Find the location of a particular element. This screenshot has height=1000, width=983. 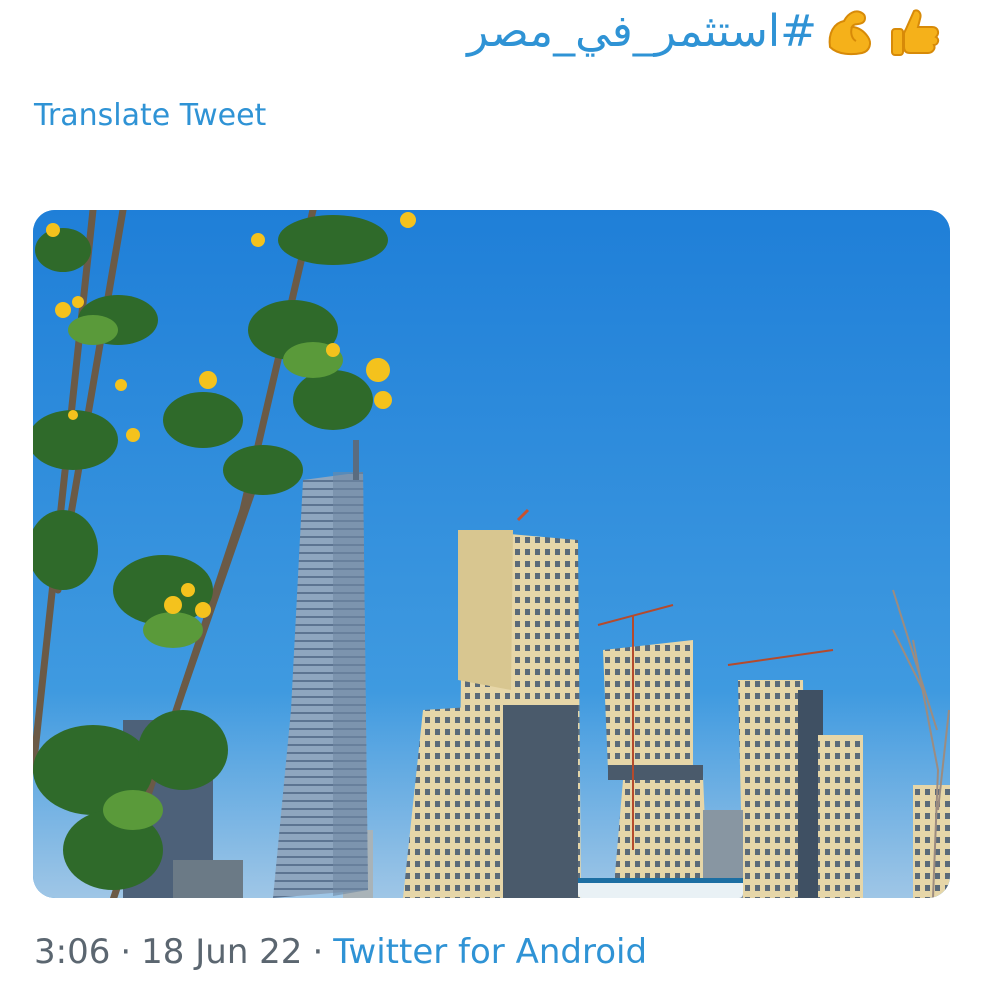

translate-tweet-link: Translate Tweet is located at coordinates (150, 115).